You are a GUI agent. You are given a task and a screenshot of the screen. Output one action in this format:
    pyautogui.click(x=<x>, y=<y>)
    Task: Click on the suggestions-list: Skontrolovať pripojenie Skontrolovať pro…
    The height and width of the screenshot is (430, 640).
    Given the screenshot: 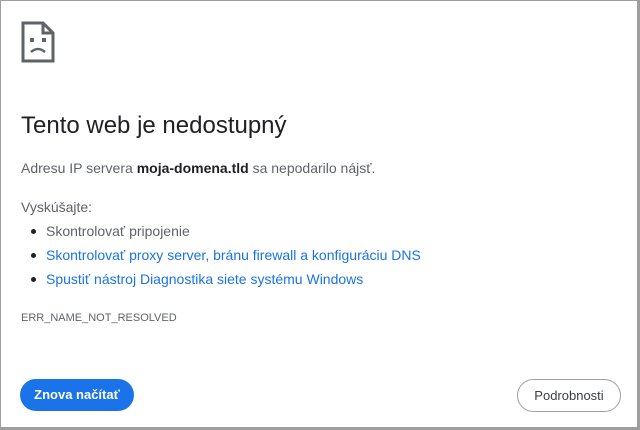 What is the action you would take?
    pyautogui.click(x=221, y=257)
    